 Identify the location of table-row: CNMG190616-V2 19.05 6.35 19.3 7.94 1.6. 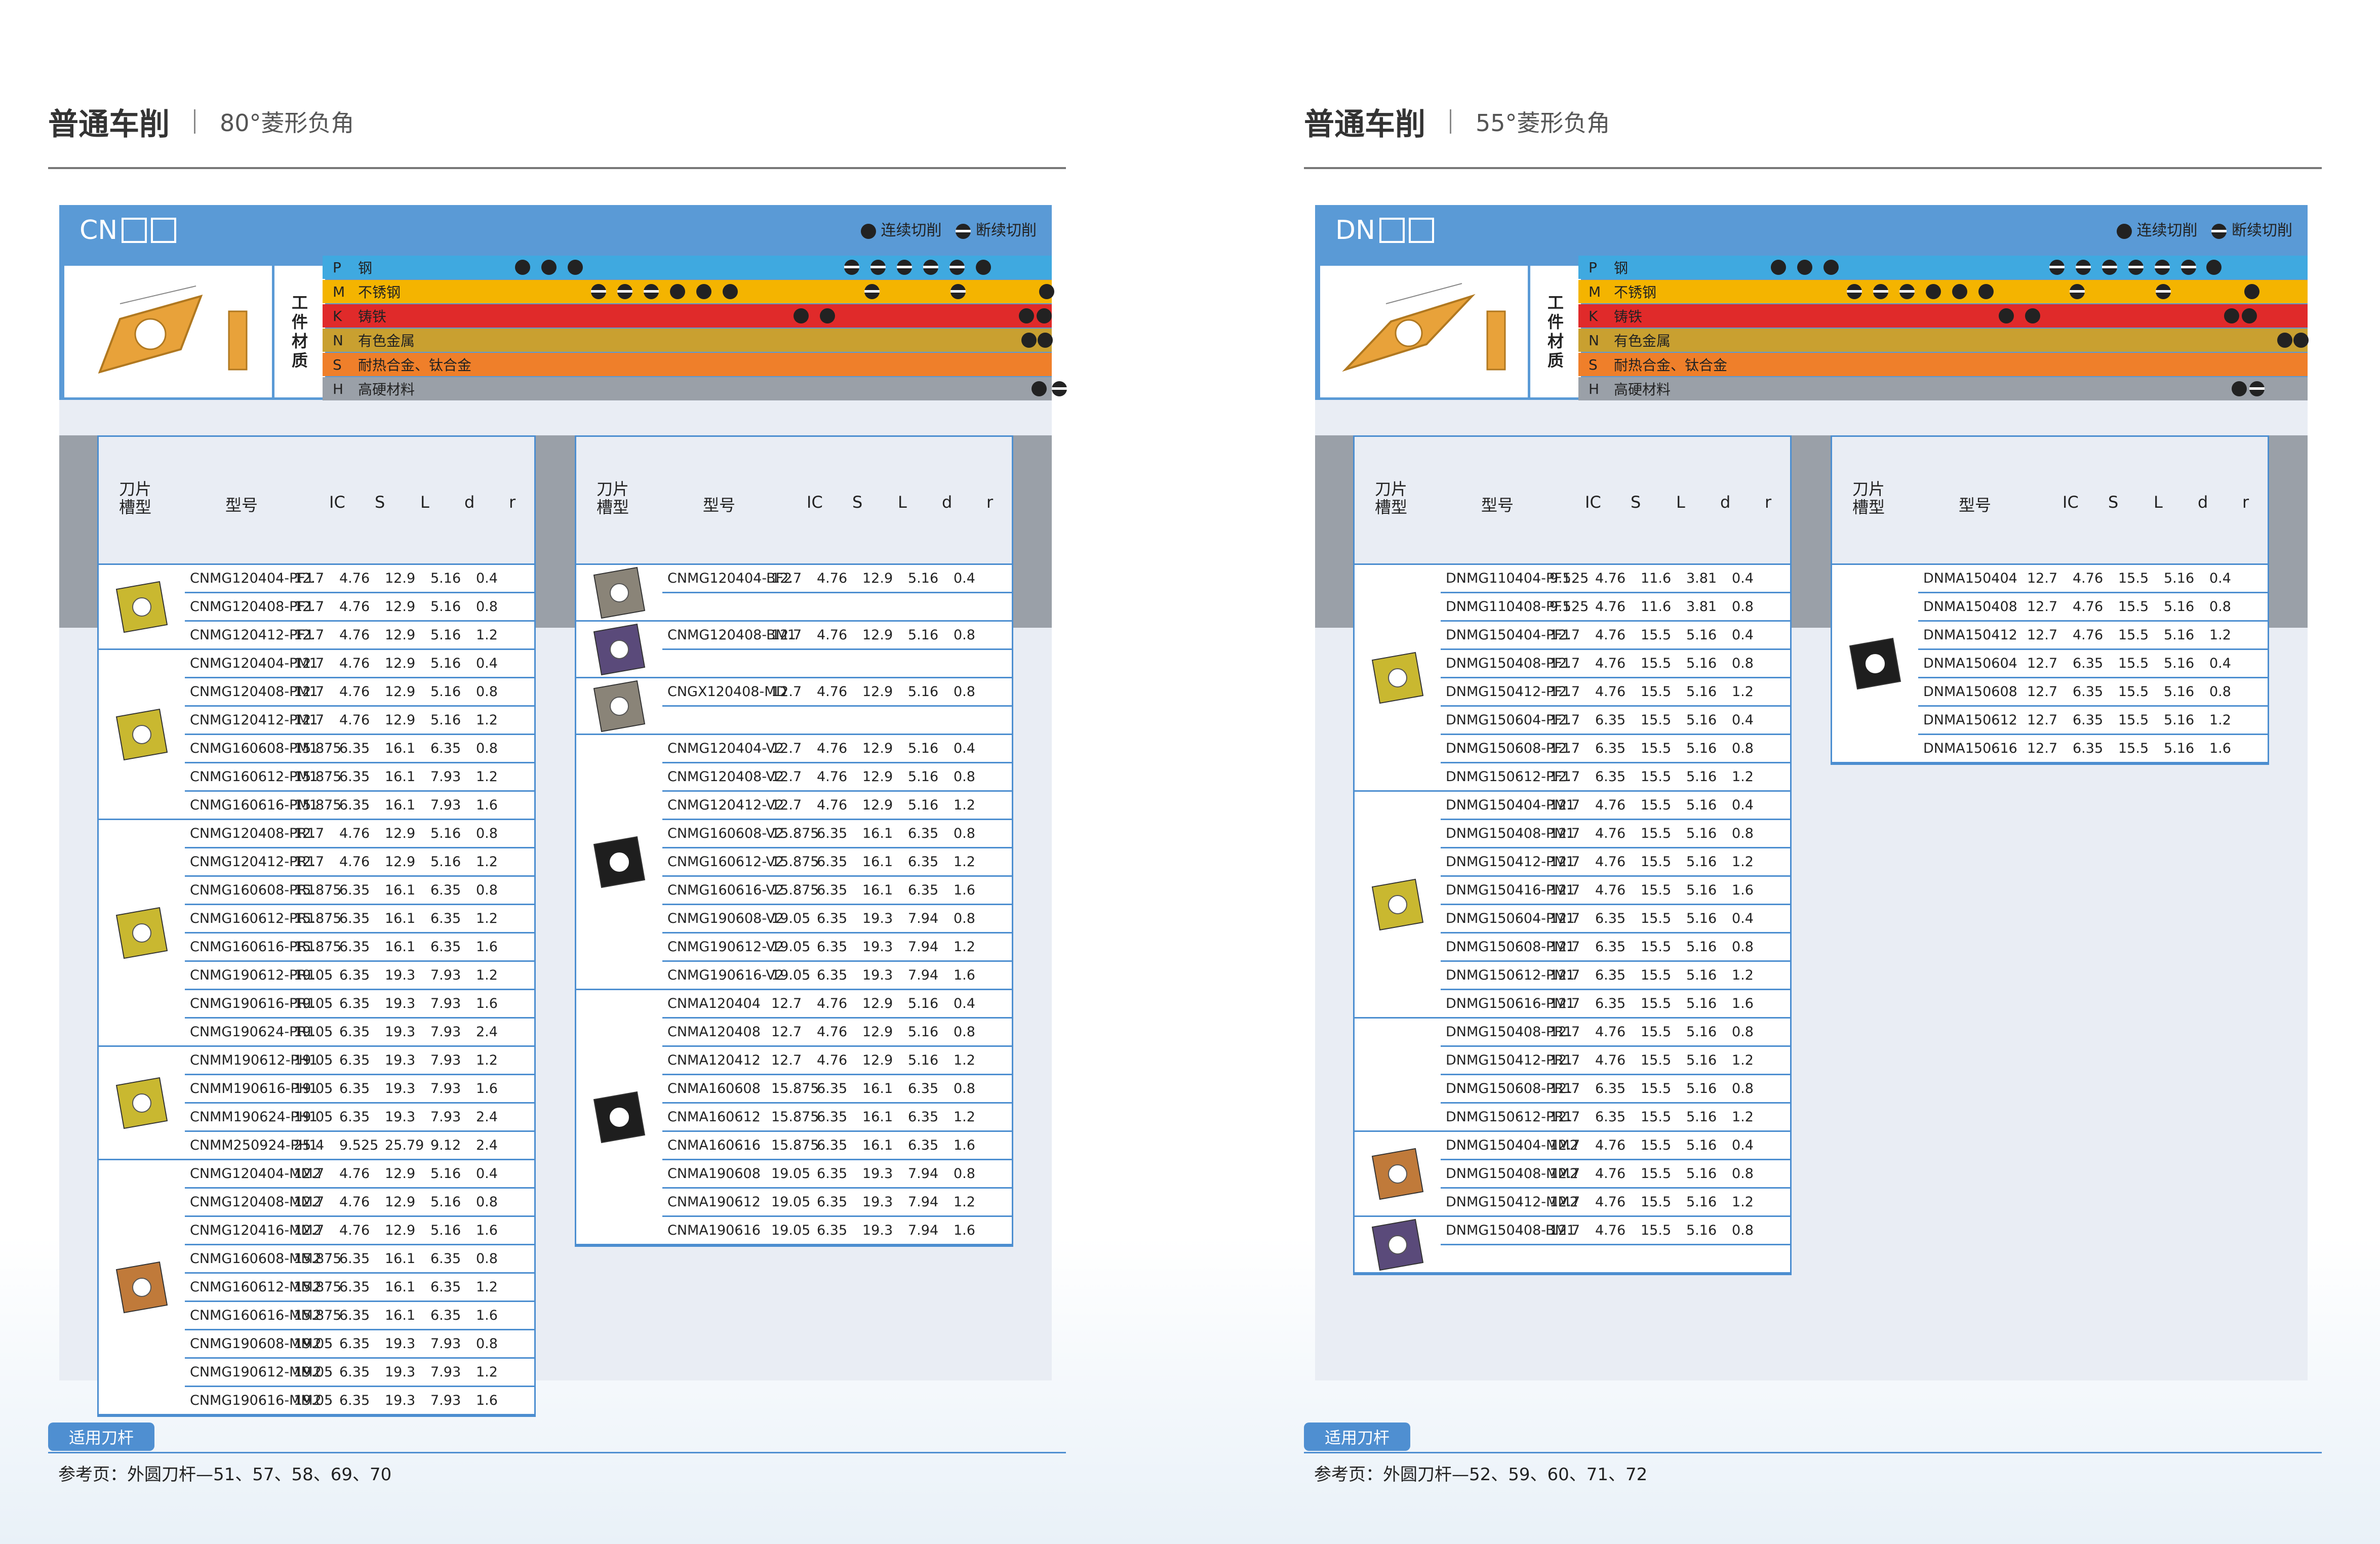
(837, 976).